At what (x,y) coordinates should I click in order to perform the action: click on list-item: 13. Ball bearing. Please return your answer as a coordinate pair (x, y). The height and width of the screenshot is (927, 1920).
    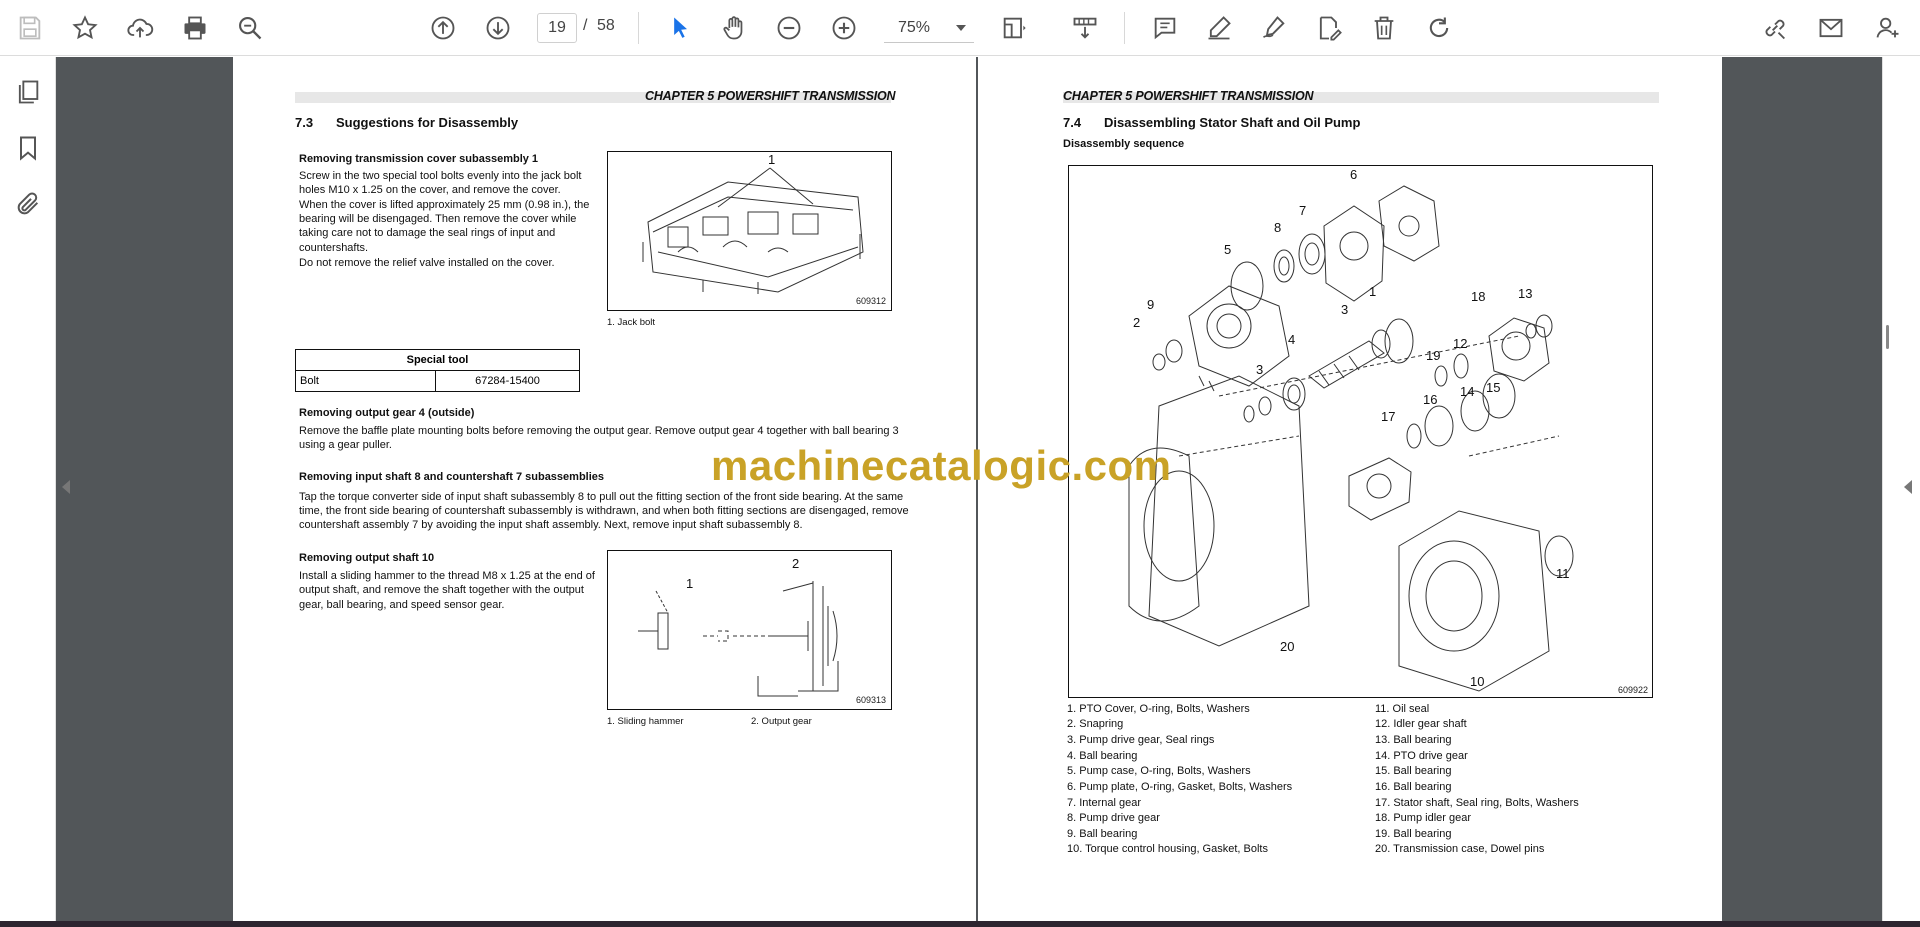
    Looking at the image, I should click on (1413, 740).